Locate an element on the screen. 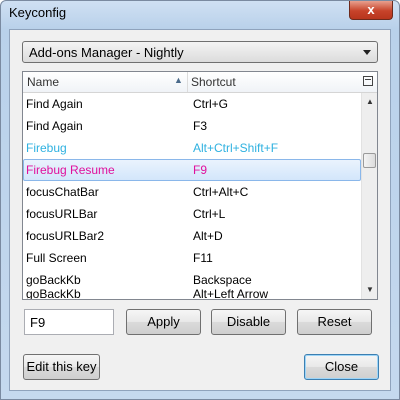 This screenshot has height=400, width=400. list-header: Name ▲ Shortcut is located at coordinates (200, 82).